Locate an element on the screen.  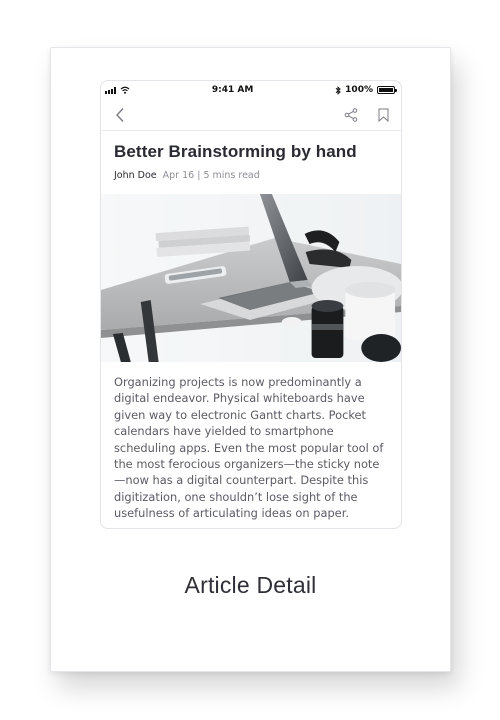
battery-percent: 100% is located at coordinates (359, 90).